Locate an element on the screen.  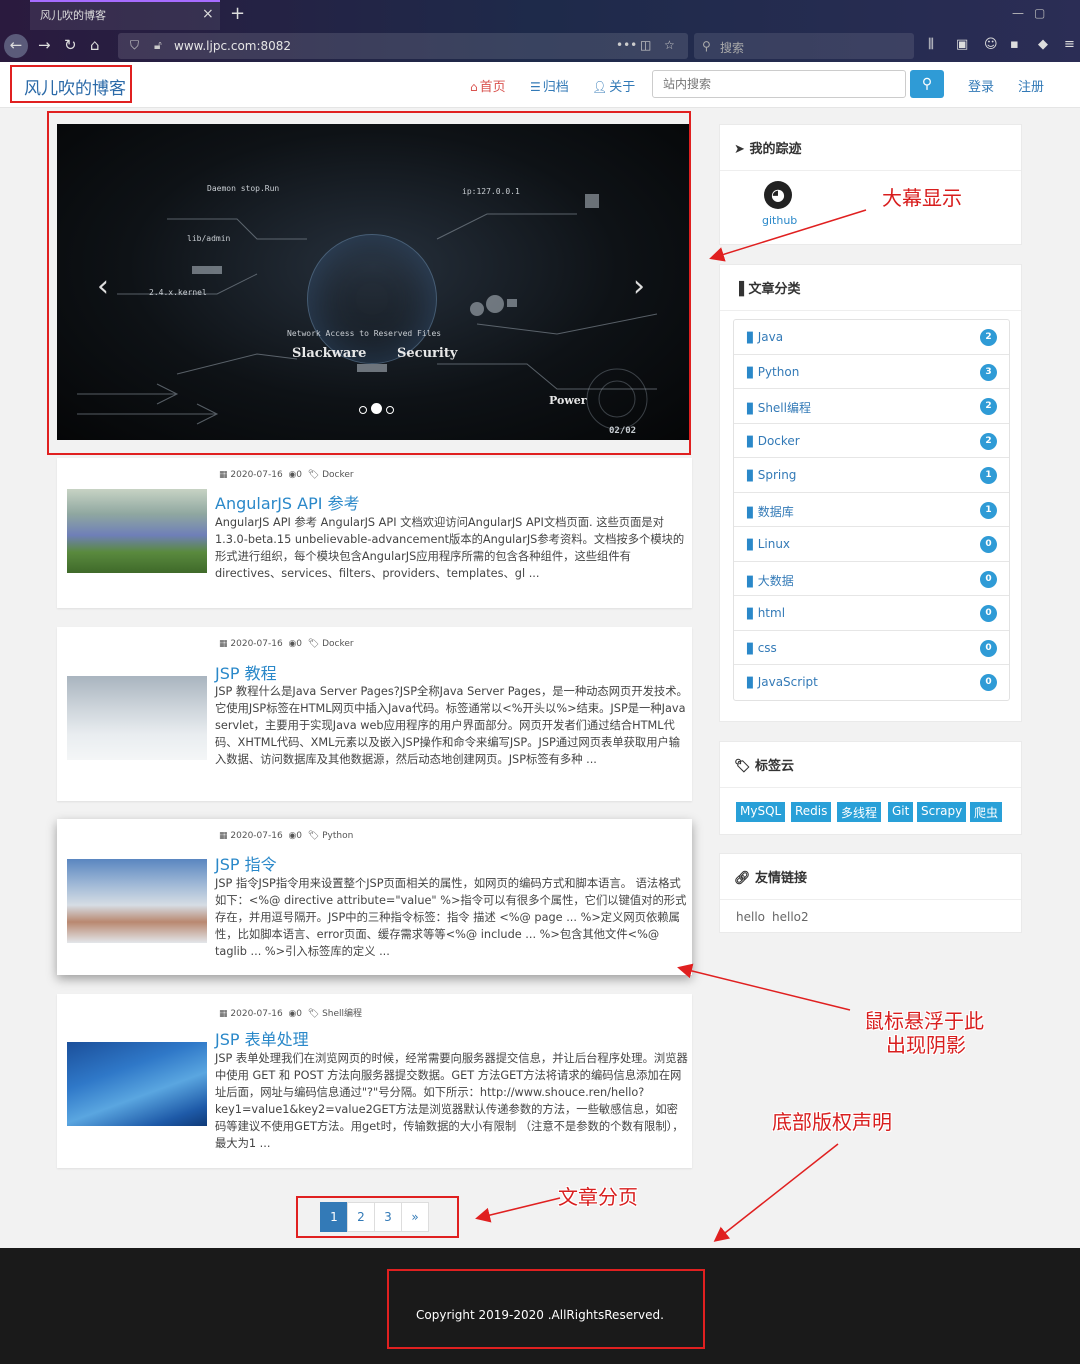
nav-home-label: 首页 is located at coordinates (492, 87).